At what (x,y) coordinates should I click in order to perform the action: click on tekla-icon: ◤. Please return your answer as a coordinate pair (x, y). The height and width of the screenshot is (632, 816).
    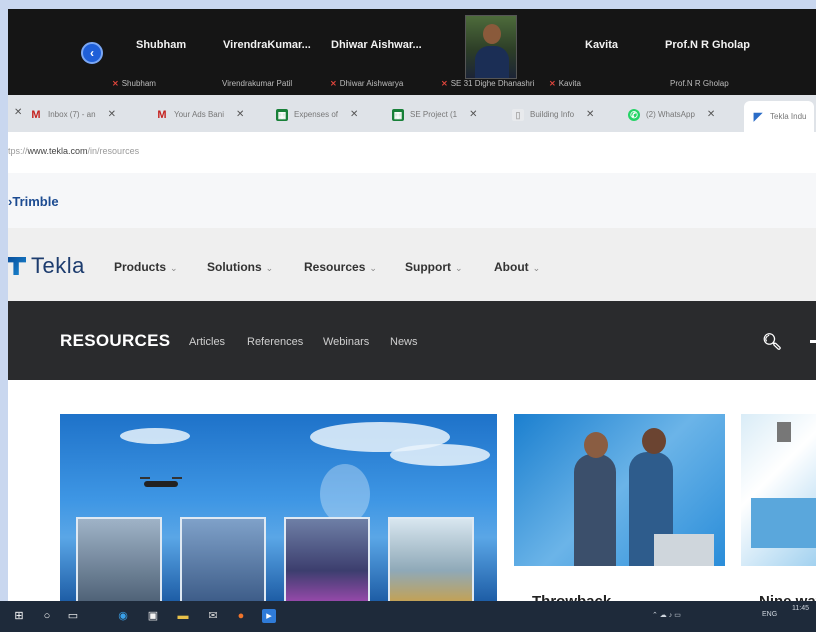
    Looking at the image, I should click on (758, 116).